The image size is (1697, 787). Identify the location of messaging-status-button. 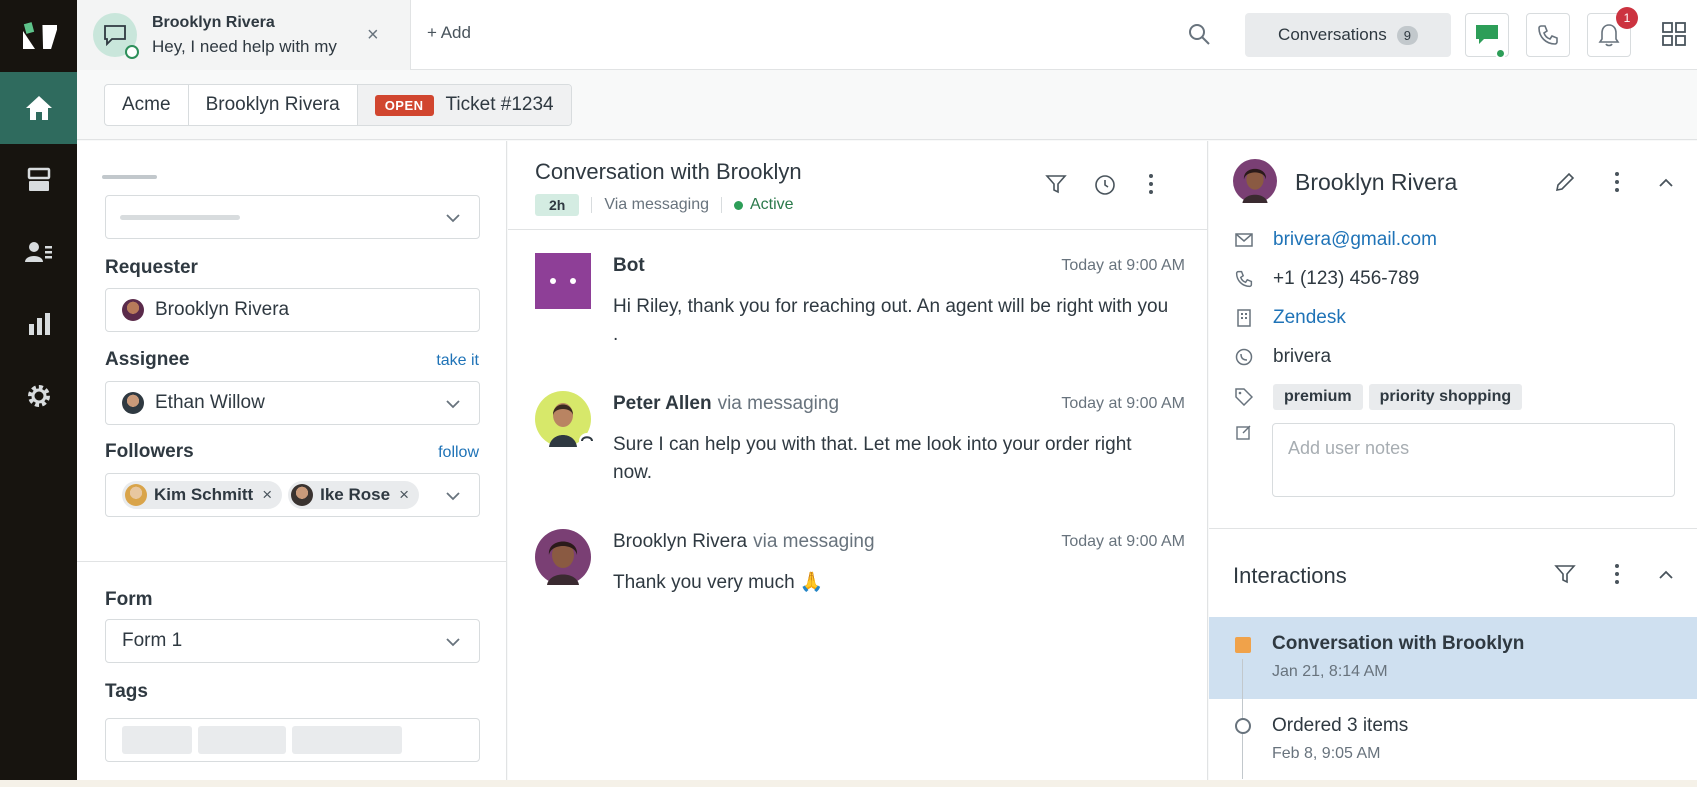
(1487, 36).